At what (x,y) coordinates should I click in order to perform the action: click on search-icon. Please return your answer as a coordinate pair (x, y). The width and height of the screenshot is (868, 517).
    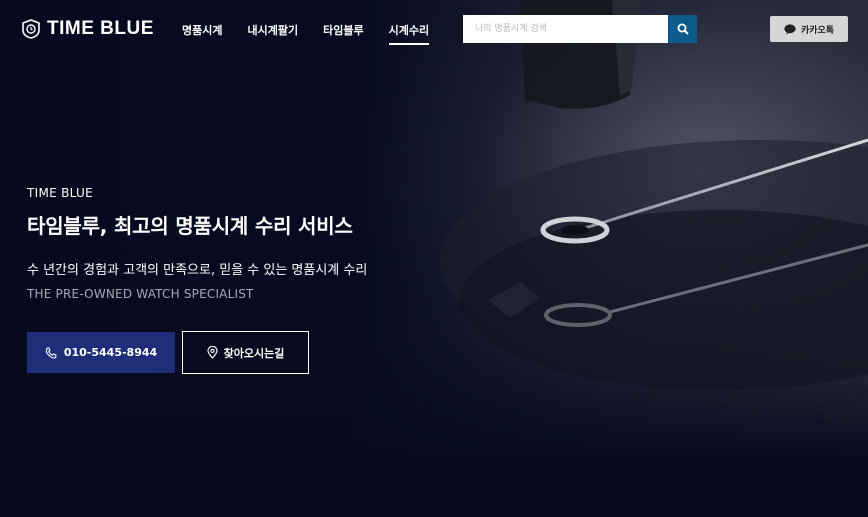
    Looking at the image, I should click on (683, 29).